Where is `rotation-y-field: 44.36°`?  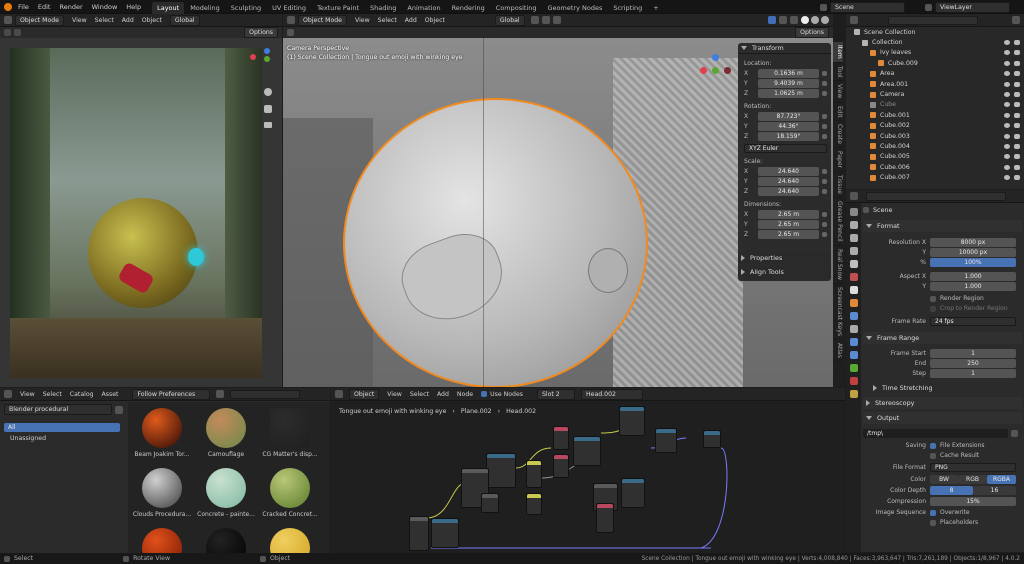
rotation-y-field: 44.36° is located at coordinates (788, 126).